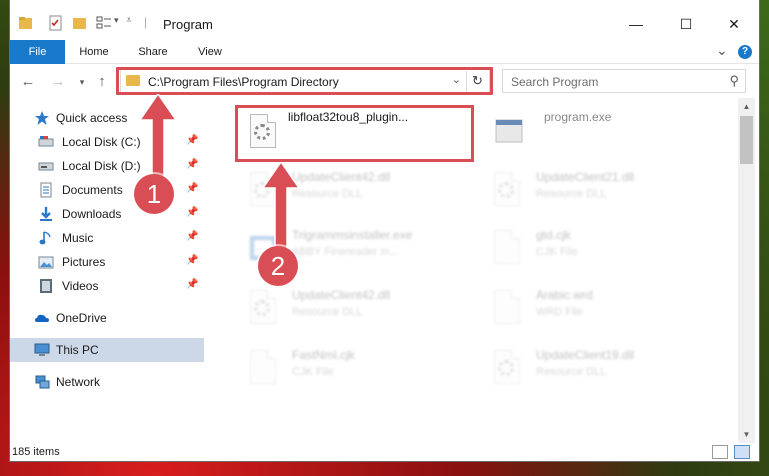  I want to click on file-name: UpdateClient21.dll, so click(585, 177).